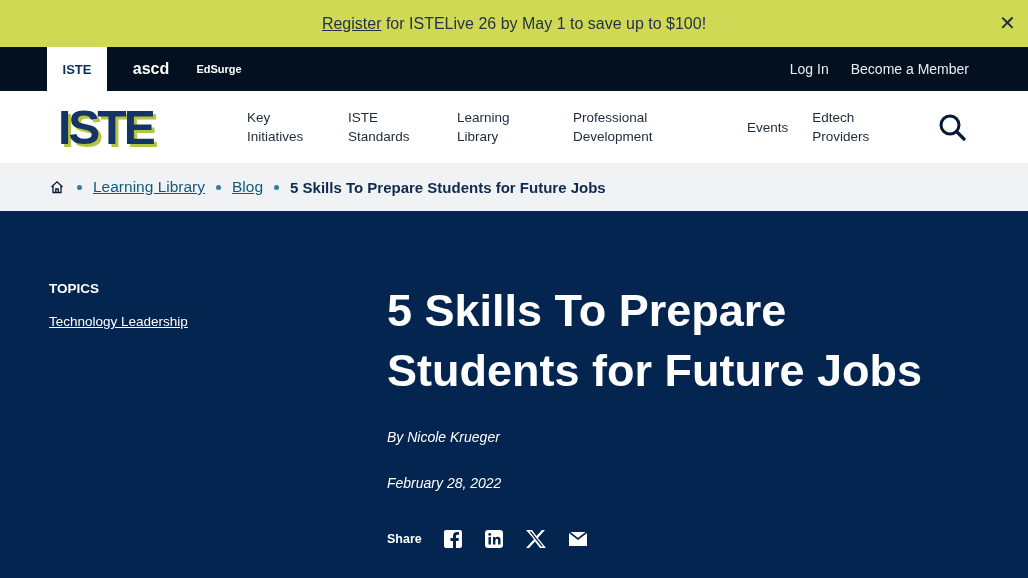 Image resolution: width=1028 pixels, height=578 pixels. What do you see at coordinates (655, 341) in the screenshot?
I see `article-title: 5 Skills To Prepare Students for Future Jobs` at bounding box center [655, 341].